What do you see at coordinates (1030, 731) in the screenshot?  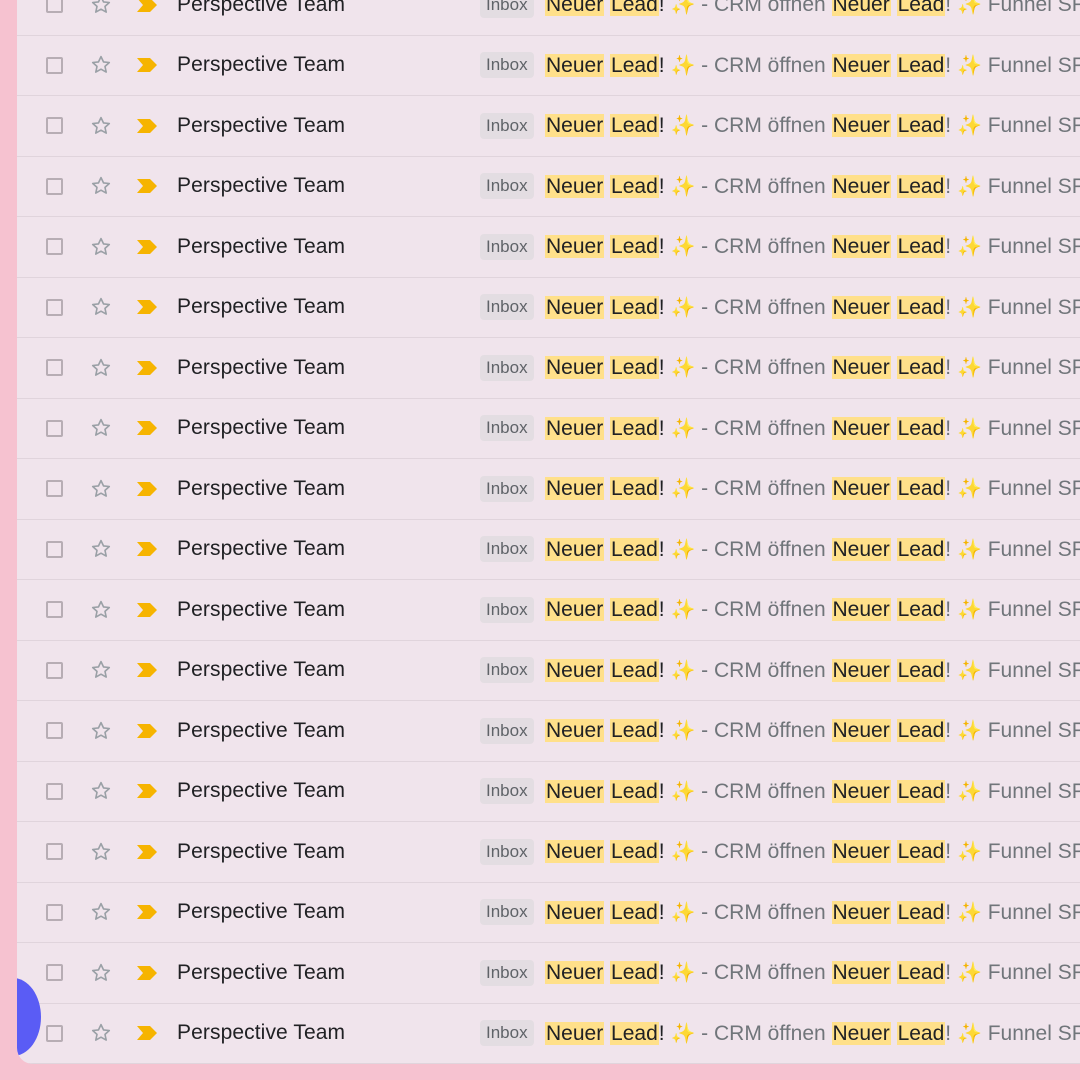 I see `snippet-text: Funnel SP` at bounding box center [1030, 731].